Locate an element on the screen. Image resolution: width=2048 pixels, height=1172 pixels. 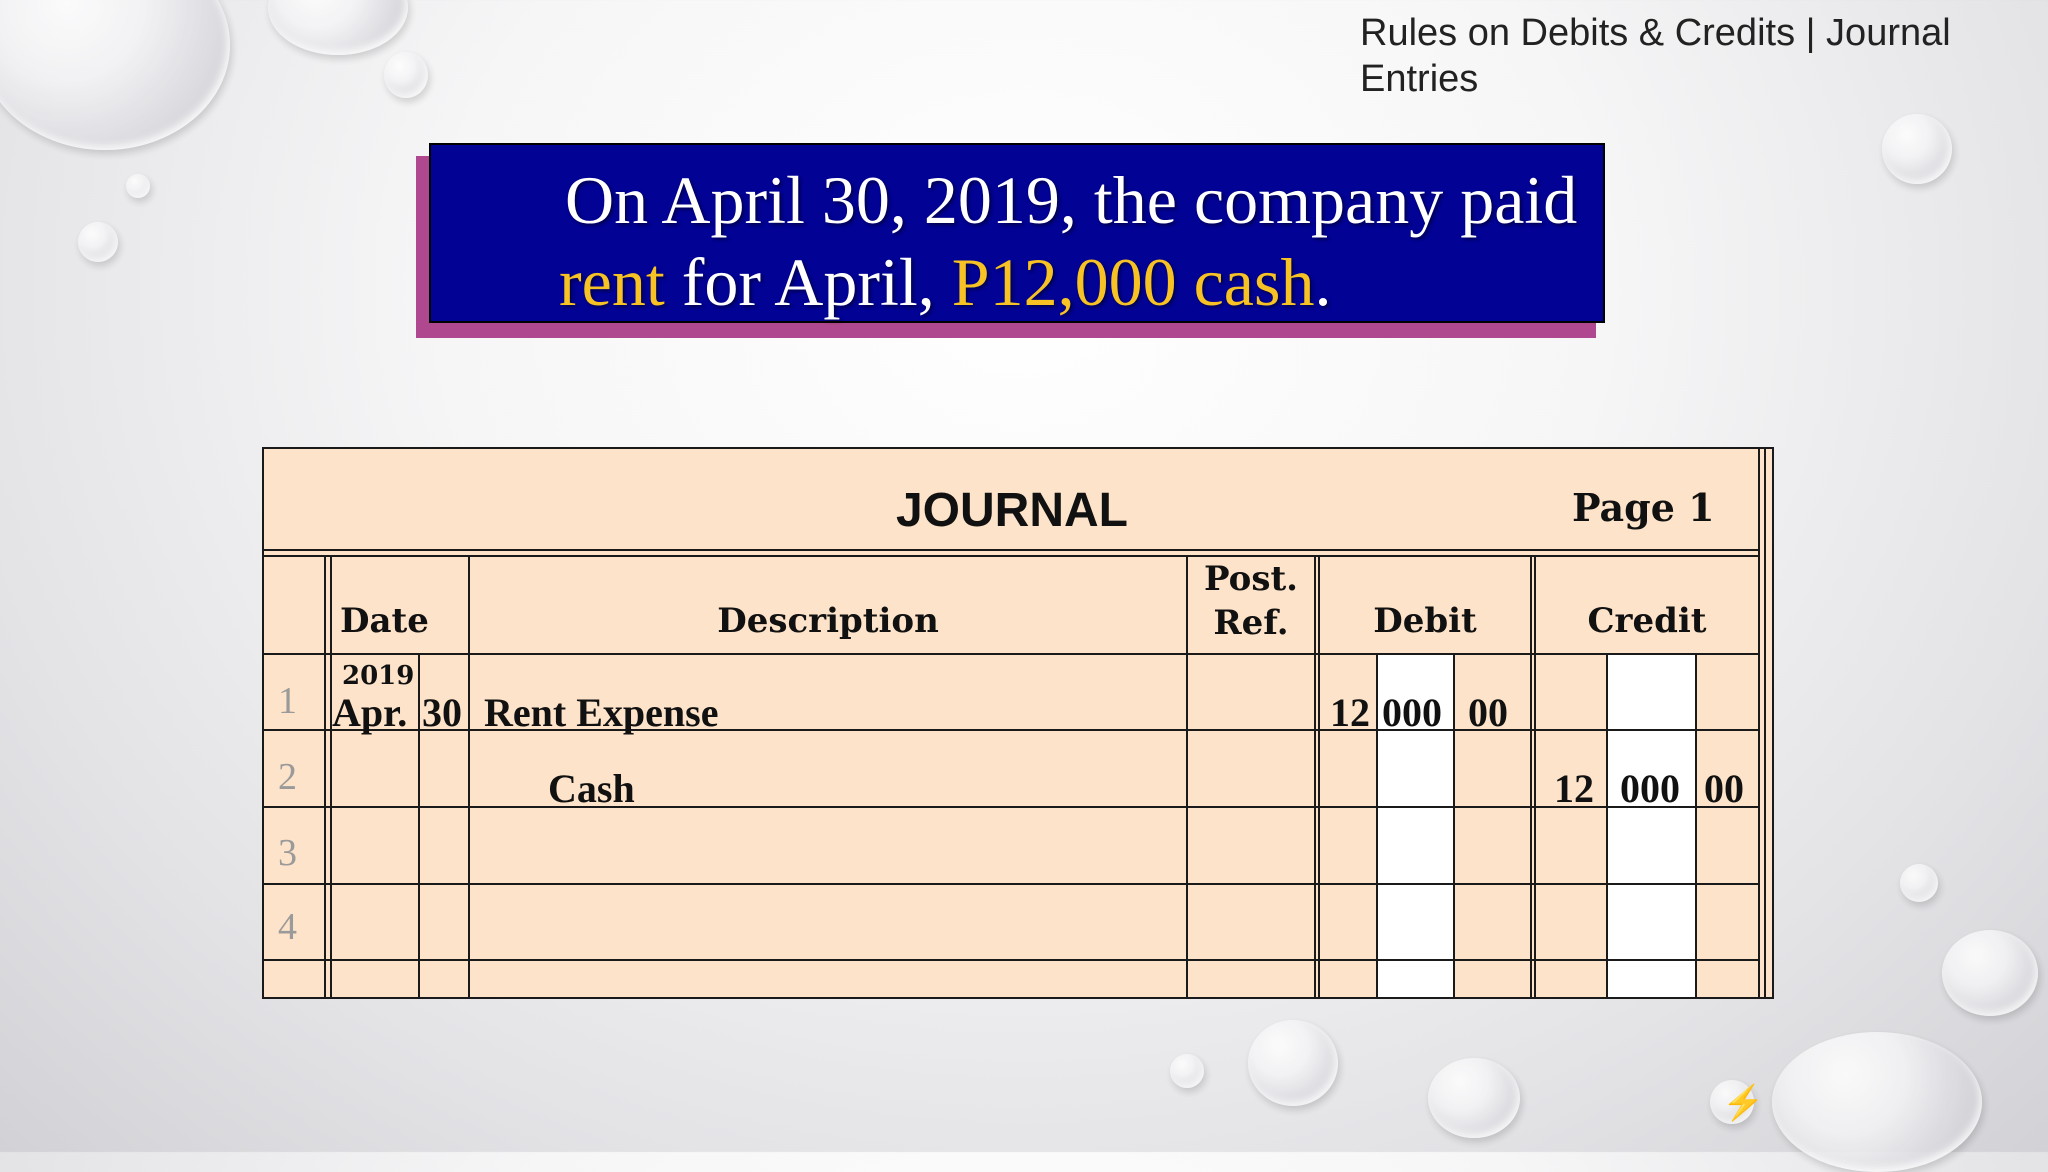
credit-amount-thousands: 12 is located at coordinates (1574, 788).